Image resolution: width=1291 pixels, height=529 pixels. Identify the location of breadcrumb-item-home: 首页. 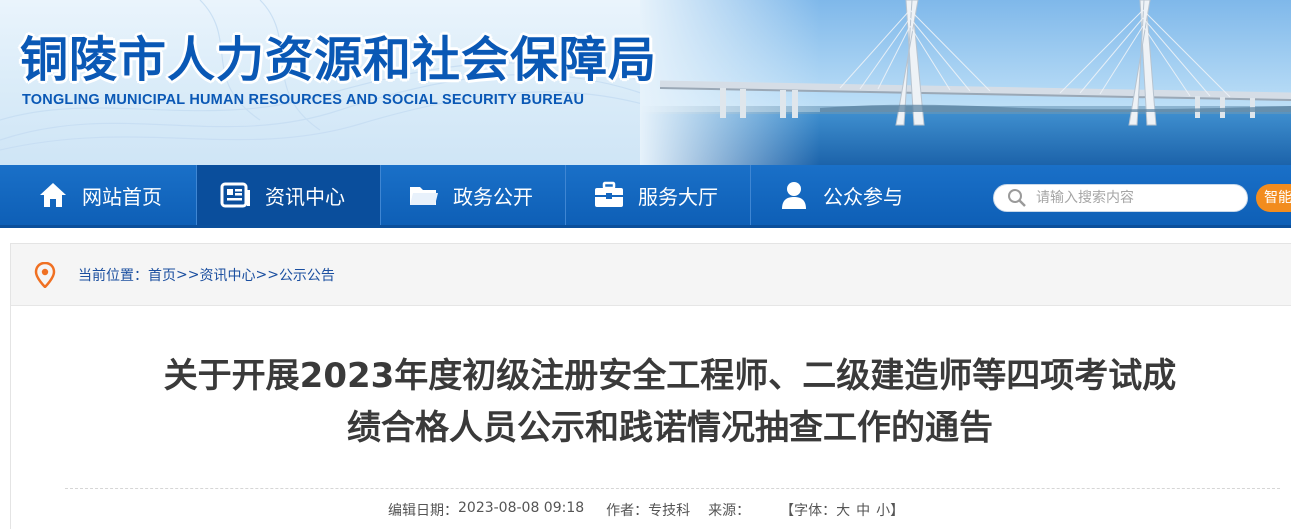
(162, 275).